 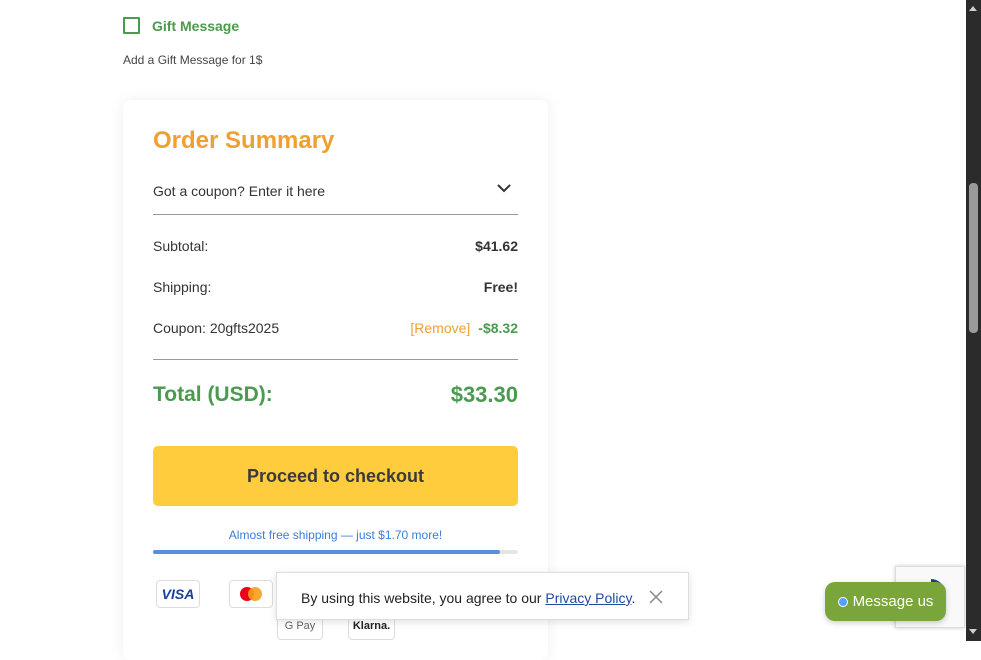 What do you see at coordinates (195, 26) in the screenshot?
I see `gift-message-label: Gift Message` at bounding box center [195, 26].